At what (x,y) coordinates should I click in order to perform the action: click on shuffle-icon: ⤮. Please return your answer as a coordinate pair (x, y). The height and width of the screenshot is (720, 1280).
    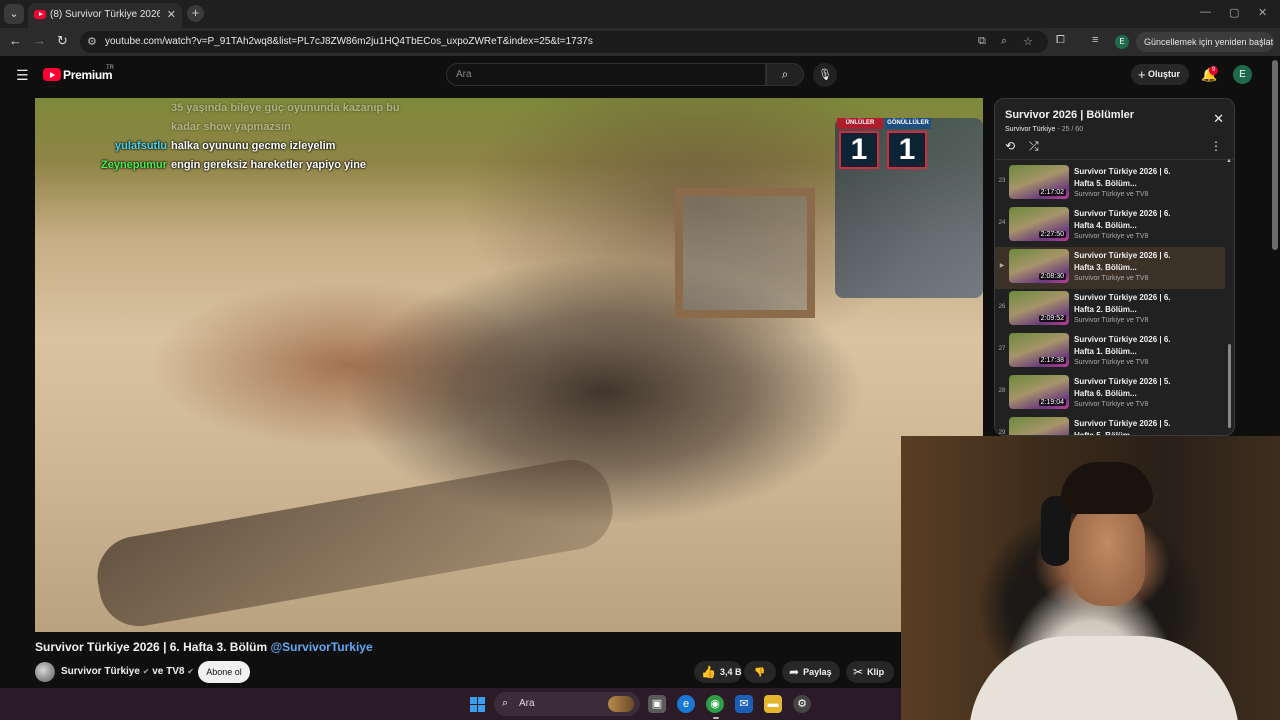
    Looking at the image, I should click on (1034, 146).